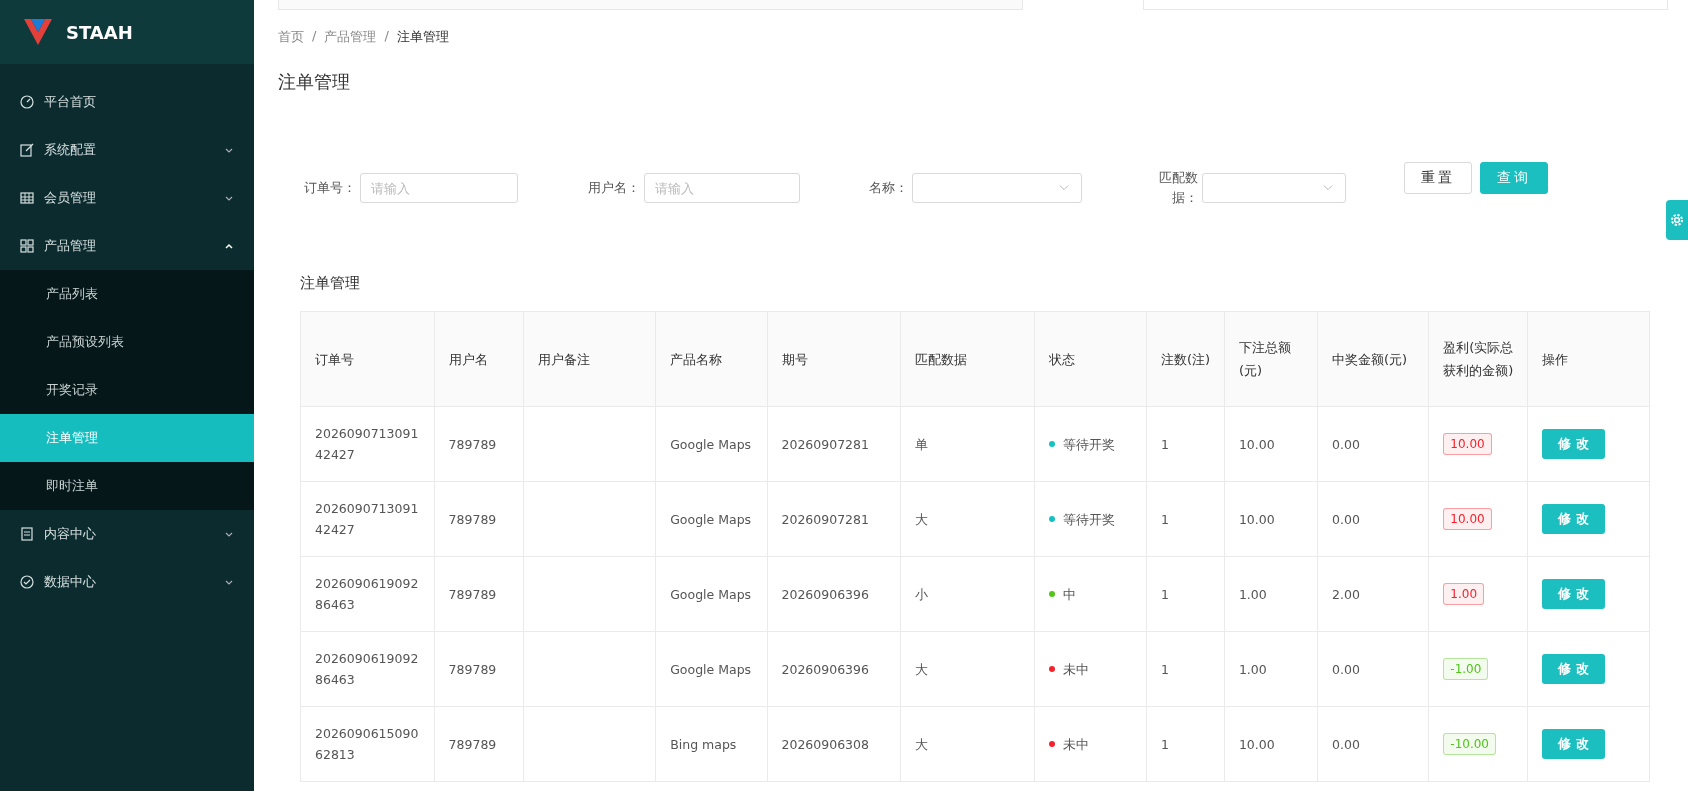  What do you see at coordinates (27, 534) in the screenshot?
I see `document-icon` at bounding box center [27, 534].